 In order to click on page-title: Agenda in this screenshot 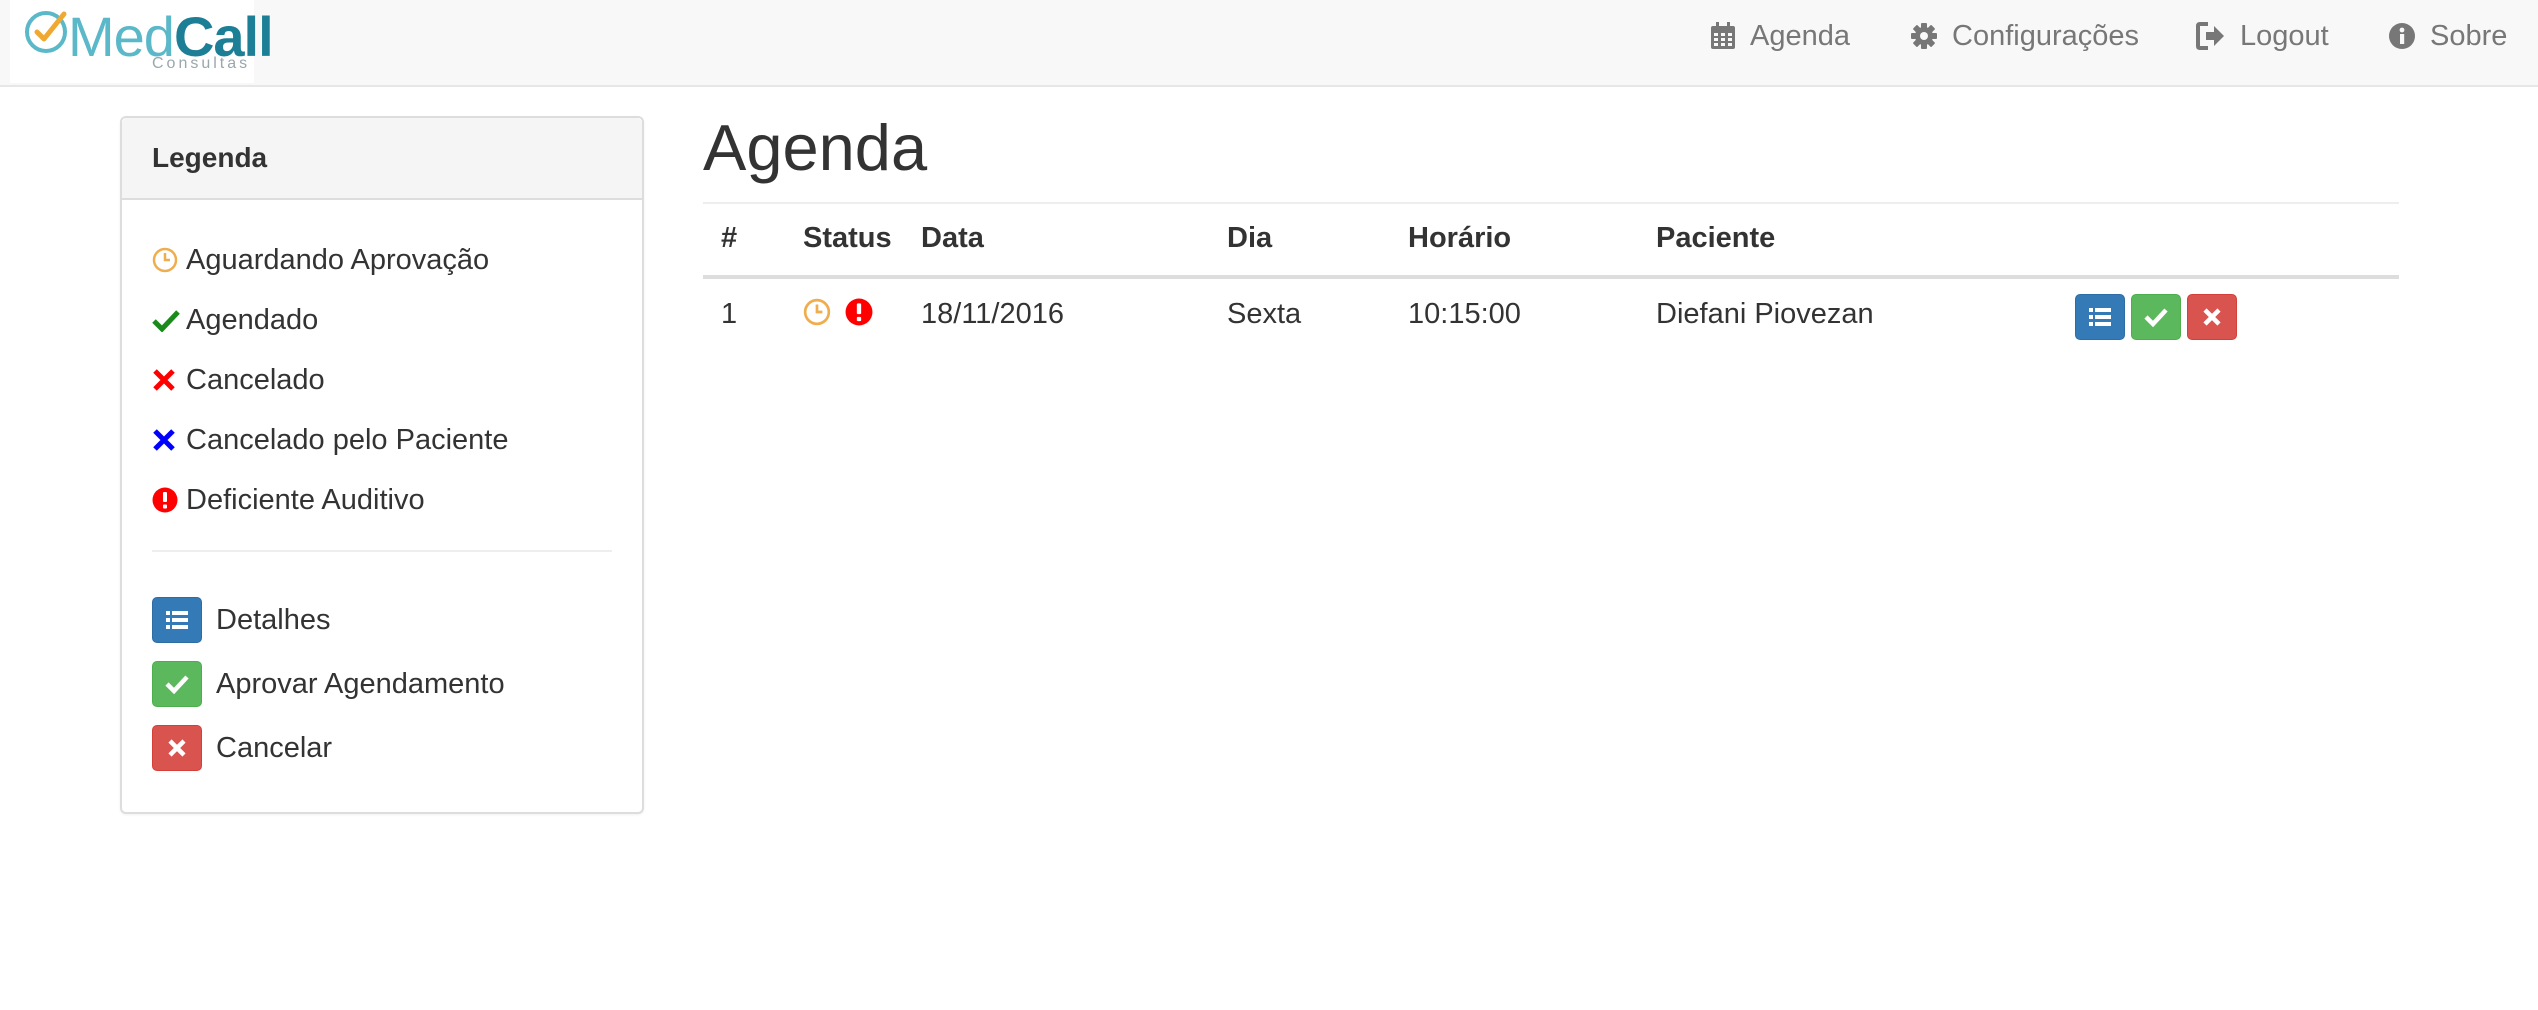, I will do `click(815, 147)`.